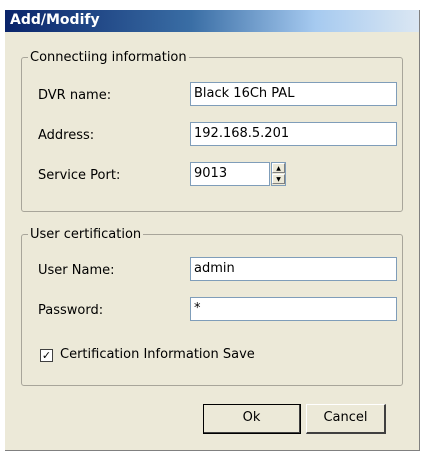 The height and width of the screenshot is (455, 425). What do you see at coordinates (55, 20) in the screenshot?
I see `dialog-title: Add/Modify` at bounding box center [55, 20].